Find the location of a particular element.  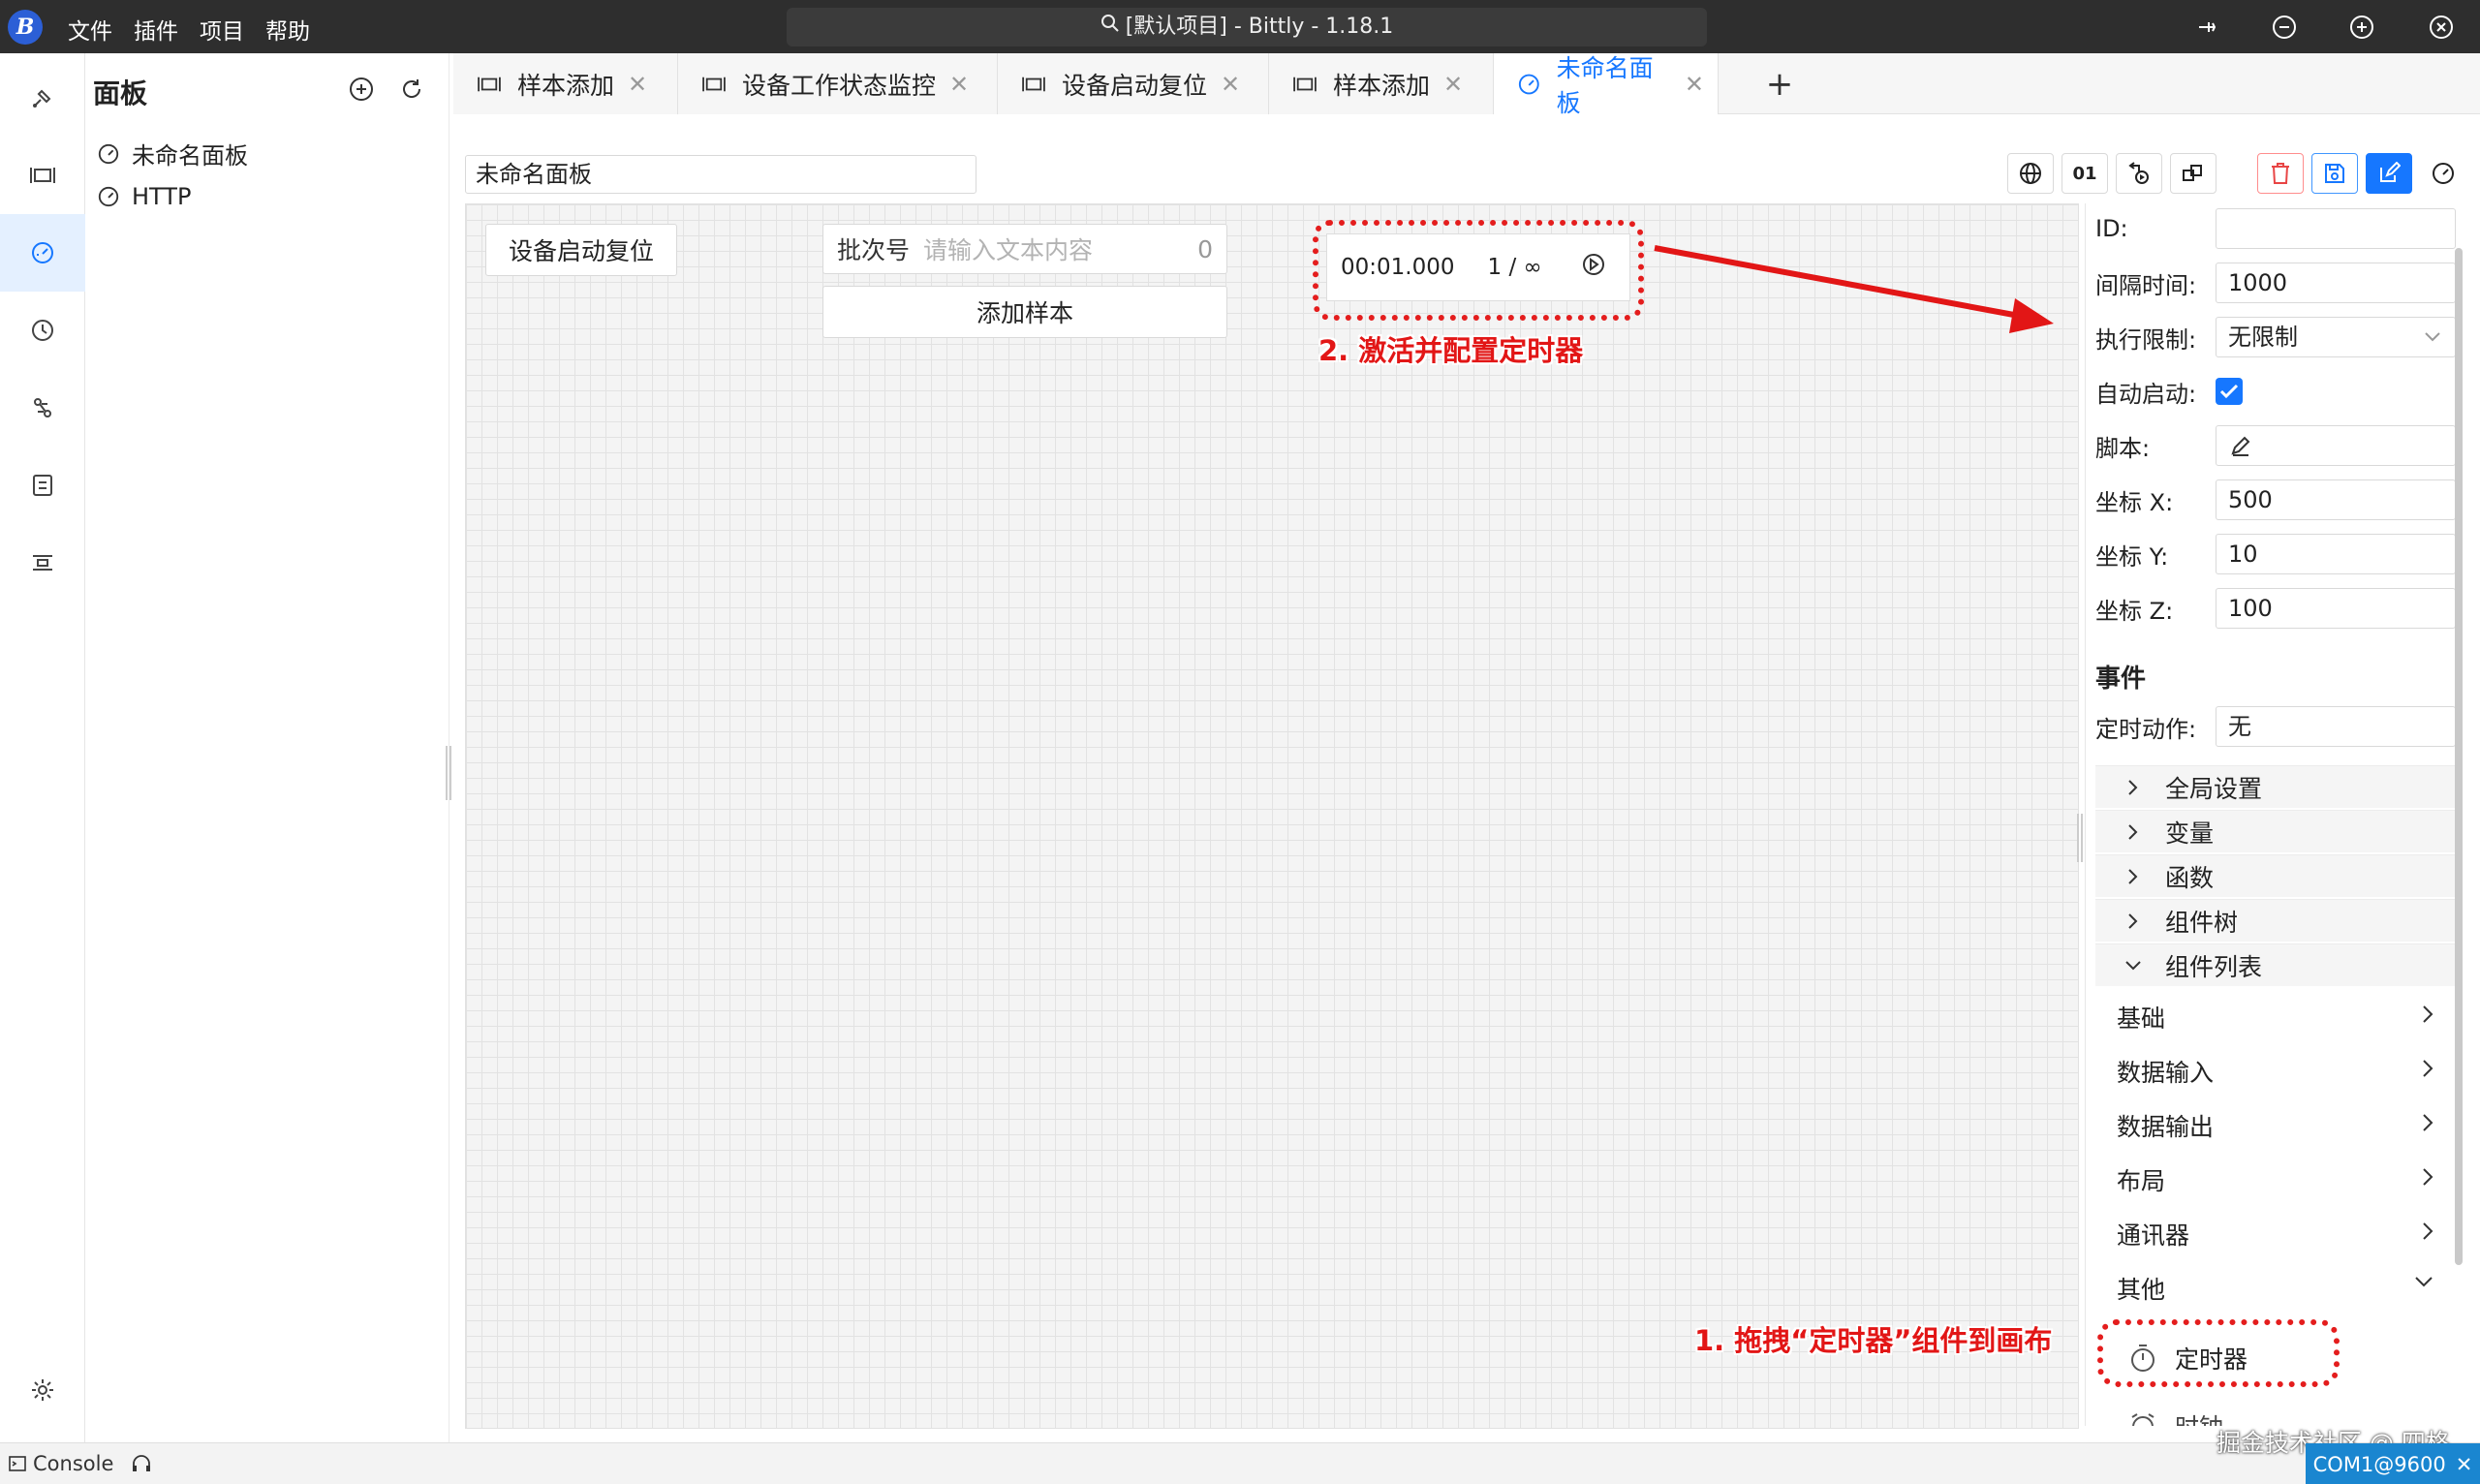

prop-timer-action-select: 无 is located at coordinates (2336, 726).